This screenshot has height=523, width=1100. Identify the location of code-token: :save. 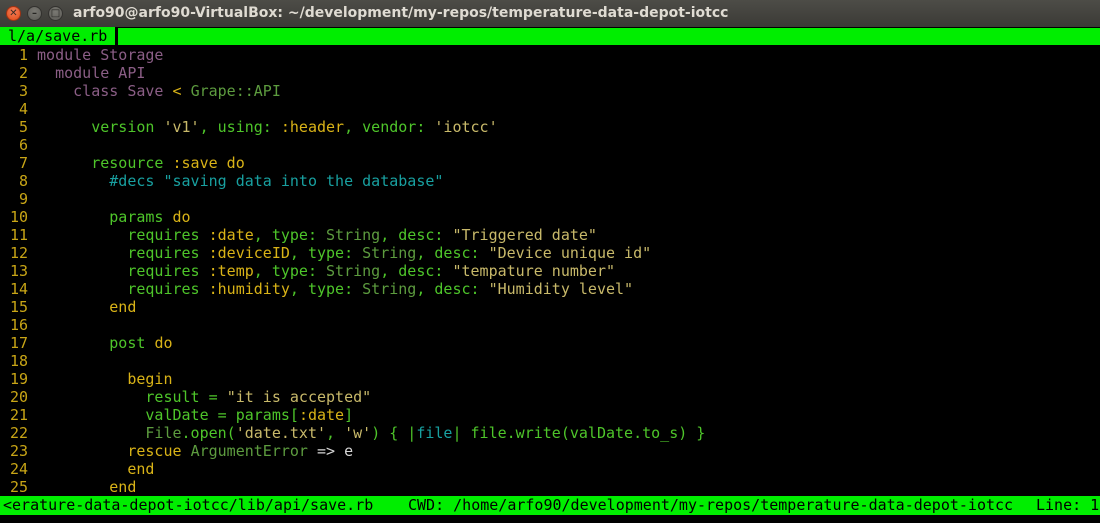
(195, 163).